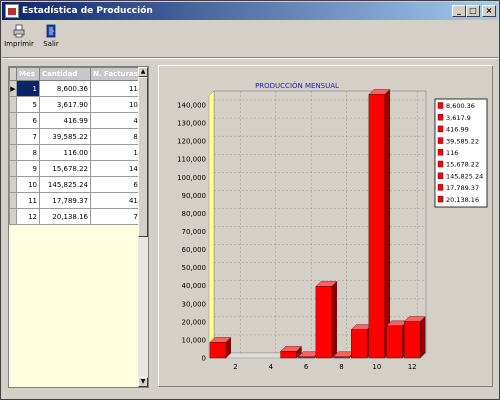  What do you see at coordinates (19, 44) in the screenshot?
I see `print-label: Imprimir` at bounding box center [19, 44].